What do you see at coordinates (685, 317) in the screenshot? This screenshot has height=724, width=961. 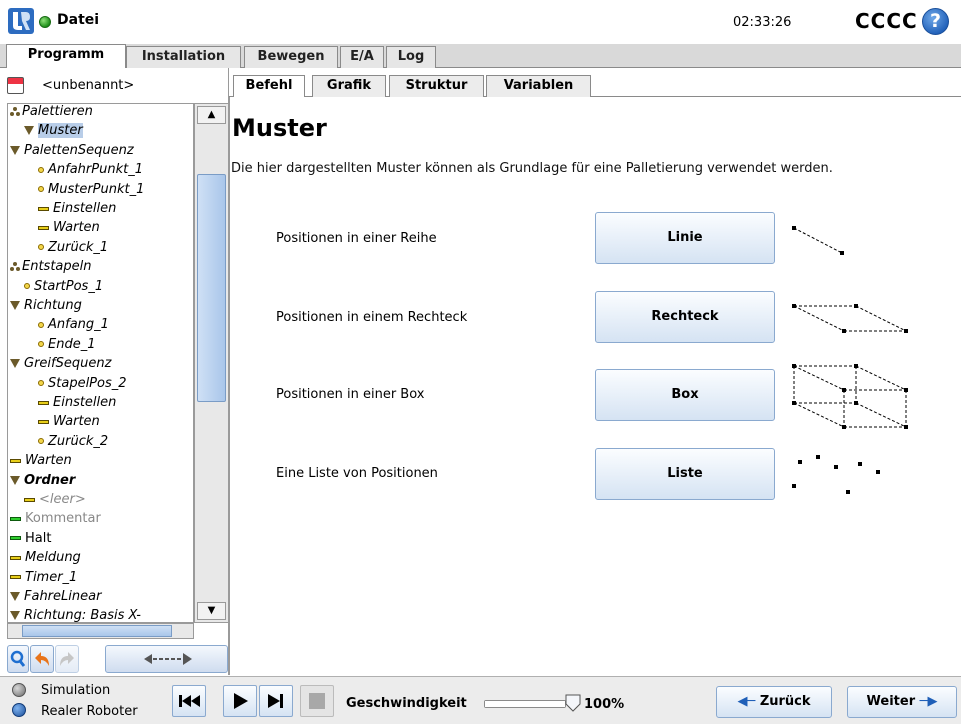 I see `rectangle-pattern-button: Rechteck` at bounding box center [685, 317].